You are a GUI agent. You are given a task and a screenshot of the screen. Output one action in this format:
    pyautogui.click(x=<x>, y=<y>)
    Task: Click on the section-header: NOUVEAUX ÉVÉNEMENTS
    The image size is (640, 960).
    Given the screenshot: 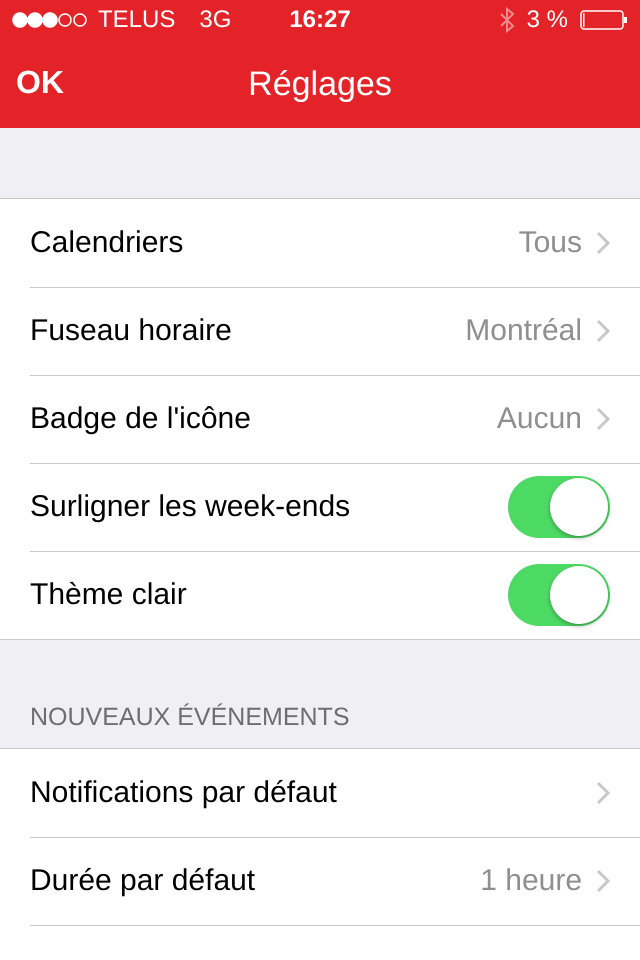 What is the action you would take?
    pyautogui.click(x=190, y=717)
    